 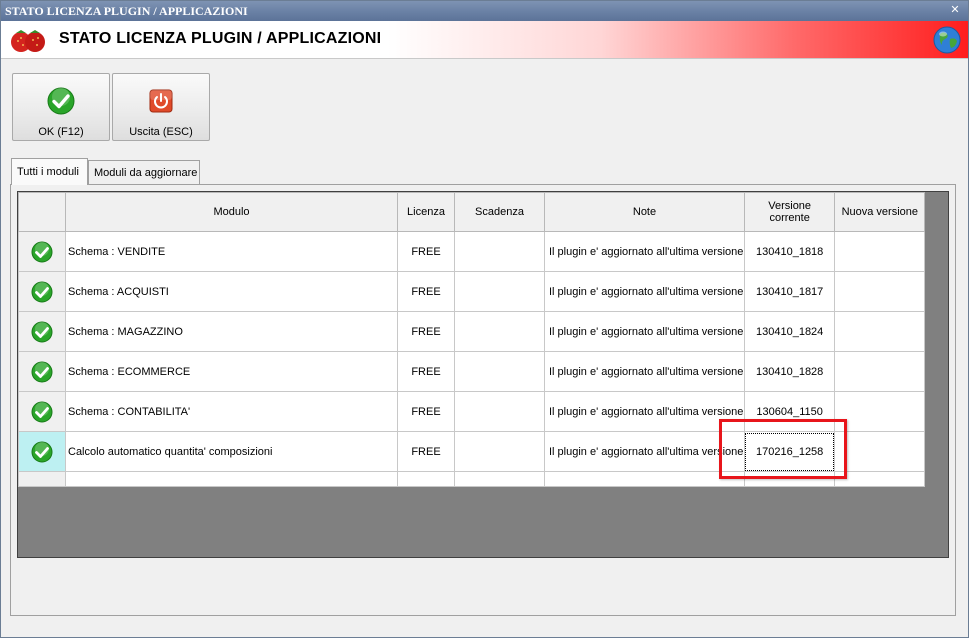 What do you see at coordinates (161, 101) in the screenshot?
I see `power-icon` at bounding box center [161, 101].